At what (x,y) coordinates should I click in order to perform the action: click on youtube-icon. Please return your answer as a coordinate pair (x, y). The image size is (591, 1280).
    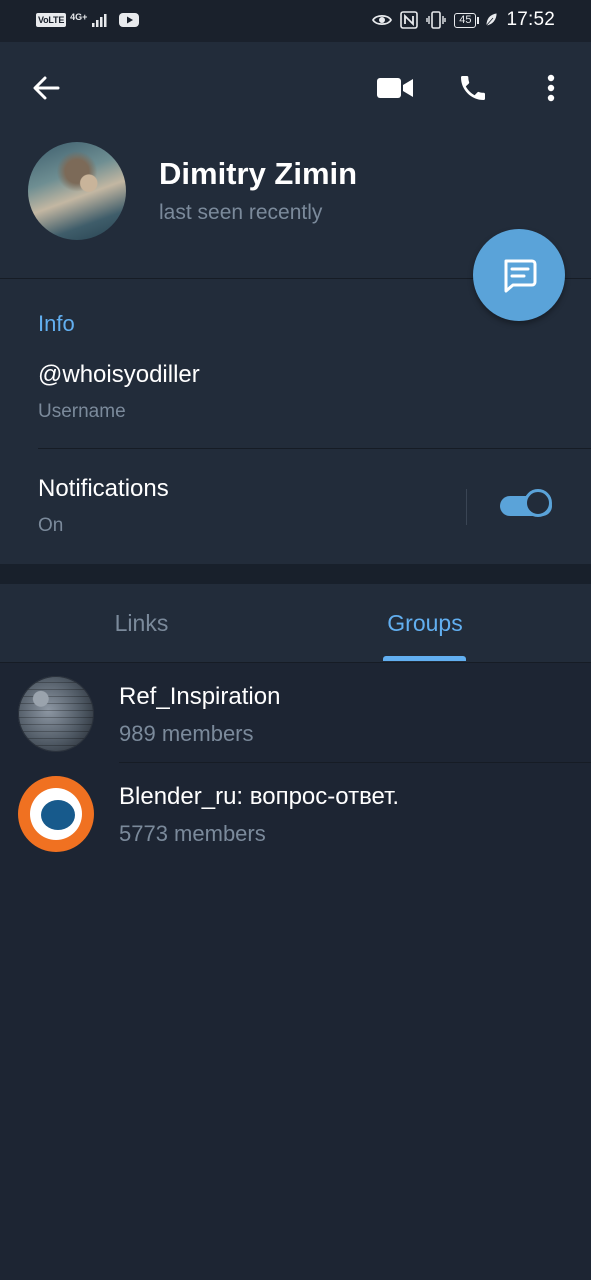
    Looking at the image, I should click on (129, 20).